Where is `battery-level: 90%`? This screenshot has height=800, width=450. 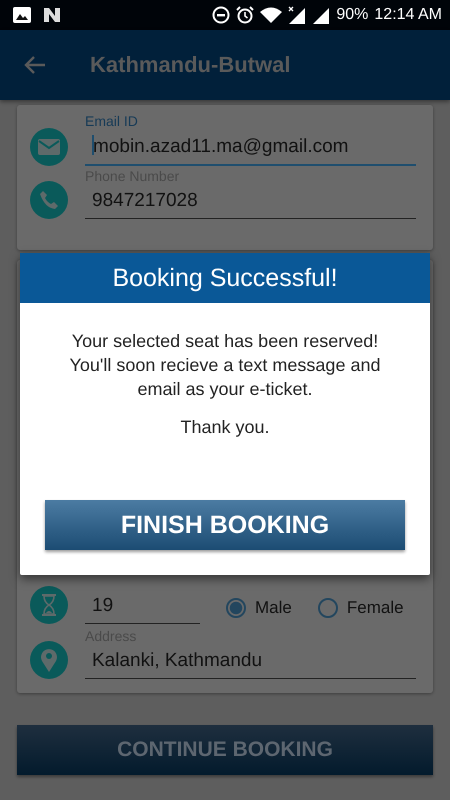 battery-level: 90% is located at coordinates (352, 15).